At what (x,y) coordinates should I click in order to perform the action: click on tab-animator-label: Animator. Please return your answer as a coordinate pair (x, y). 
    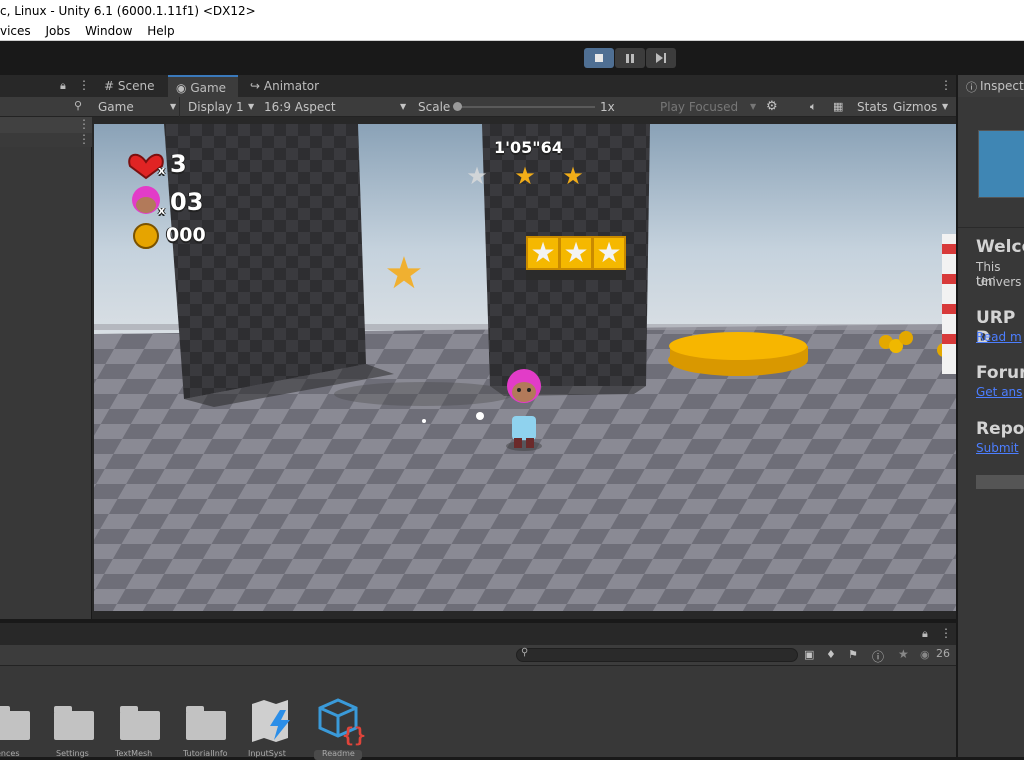
    Looking at the image, I should click on (291, 86).